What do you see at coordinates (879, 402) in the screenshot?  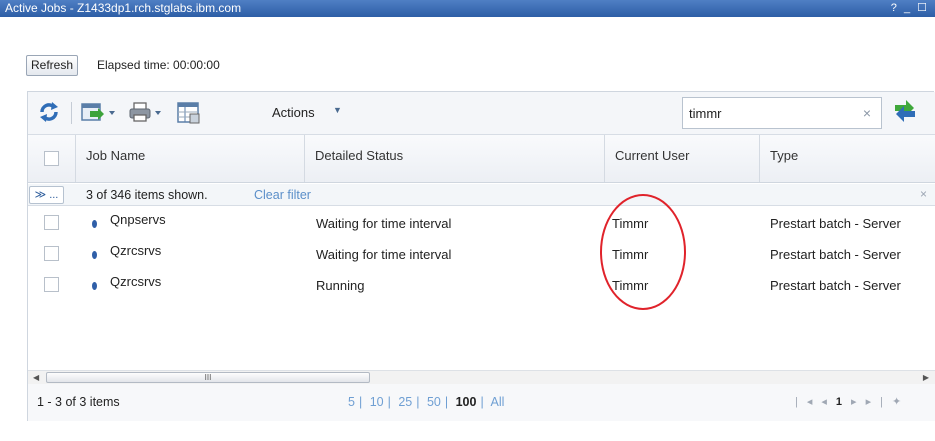 I see `last-page-icon: ▸|` at bounding box center [879, 402].